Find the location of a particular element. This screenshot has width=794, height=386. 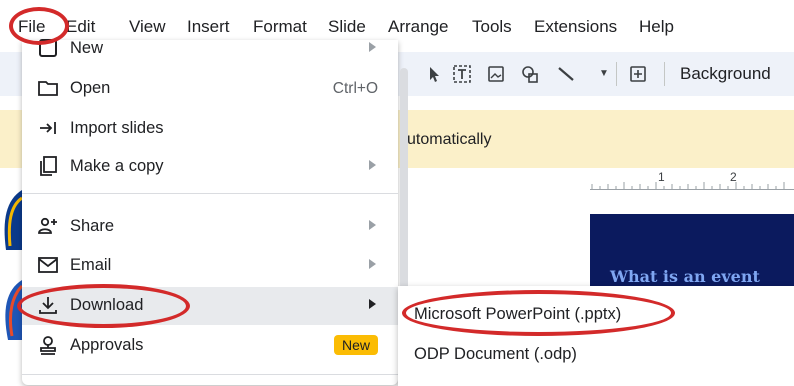

text-box-icon is located at coordinates (462, 74).